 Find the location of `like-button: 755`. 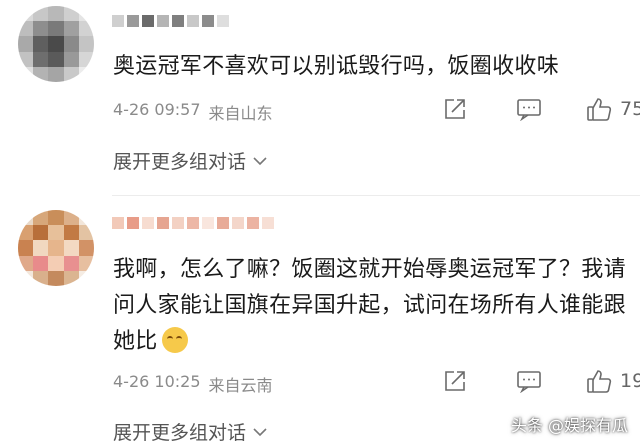

like-button: 755 is located at coordinates (613, 109).